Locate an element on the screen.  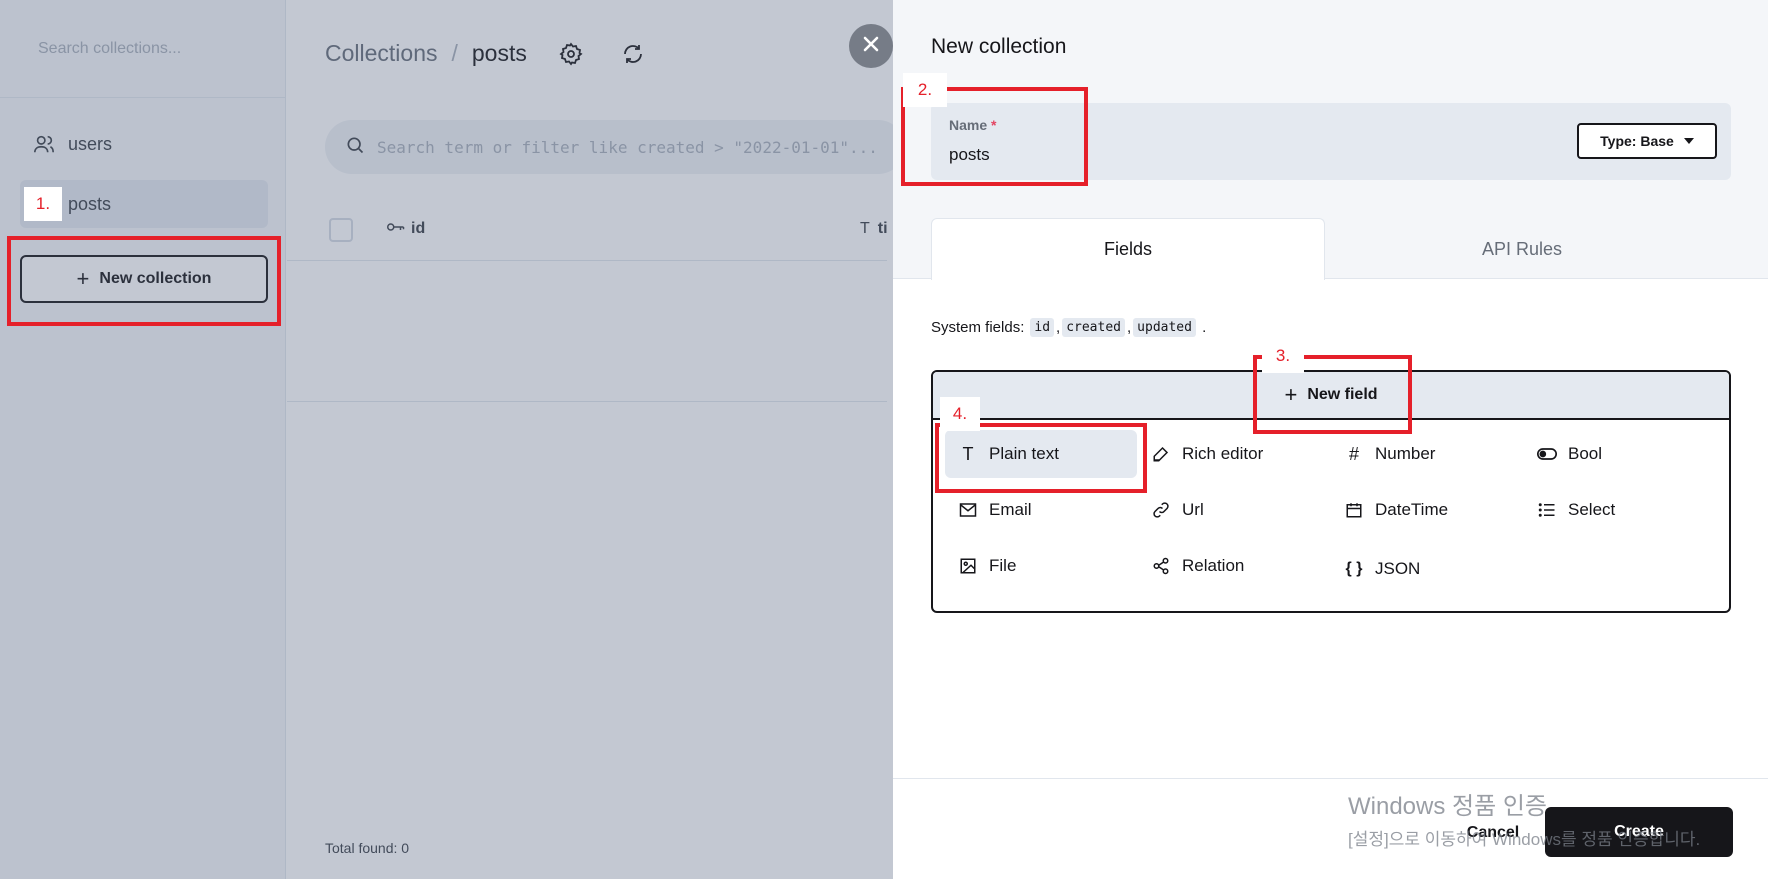
field-type-rich-editor: Rich editor is located at coordinates (1234, 454).